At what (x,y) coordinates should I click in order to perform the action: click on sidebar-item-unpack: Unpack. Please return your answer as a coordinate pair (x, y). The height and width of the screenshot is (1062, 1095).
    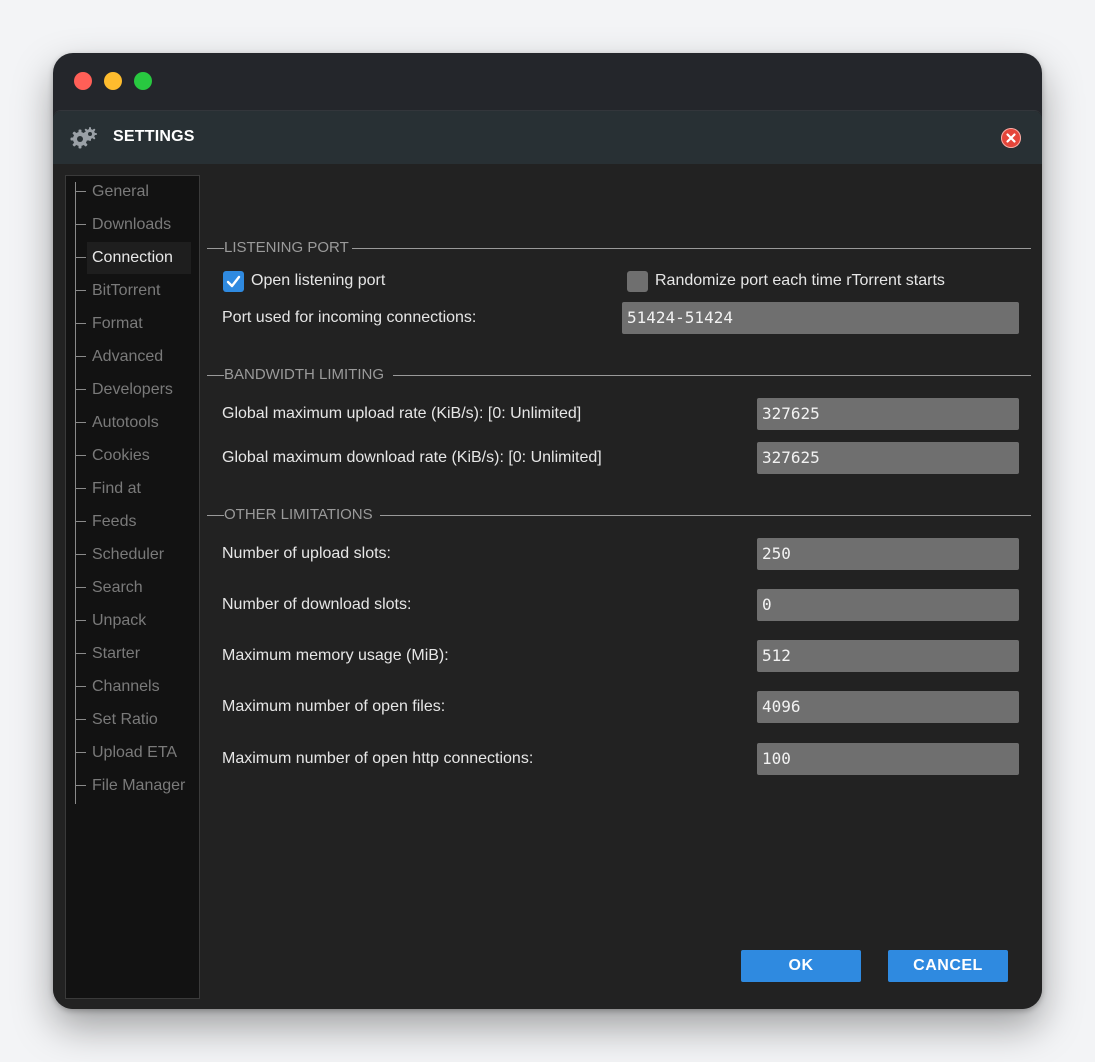
    Looking at the image, I should click on (135, 621).